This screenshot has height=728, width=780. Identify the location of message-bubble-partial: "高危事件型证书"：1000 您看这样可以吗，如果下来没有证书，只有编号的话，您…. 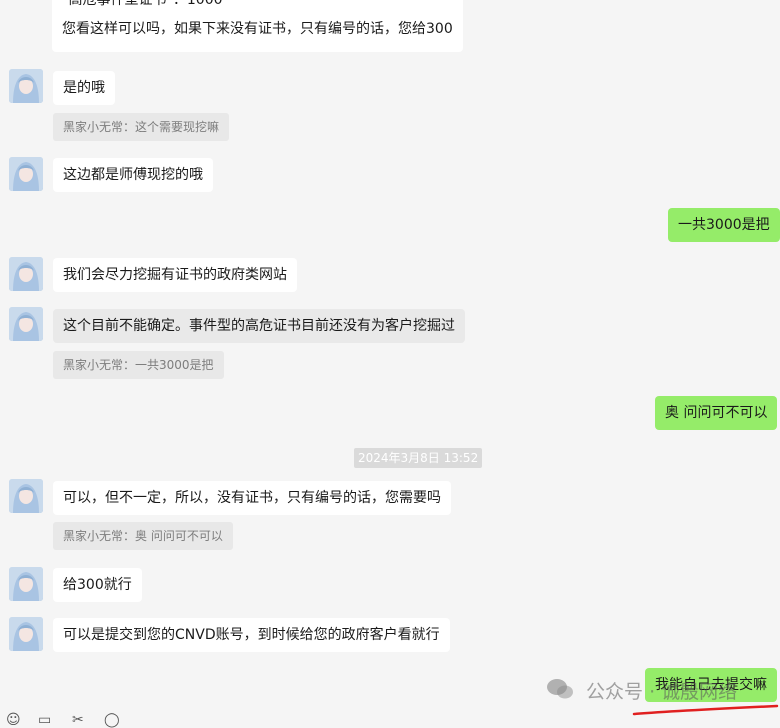
(257, 26).